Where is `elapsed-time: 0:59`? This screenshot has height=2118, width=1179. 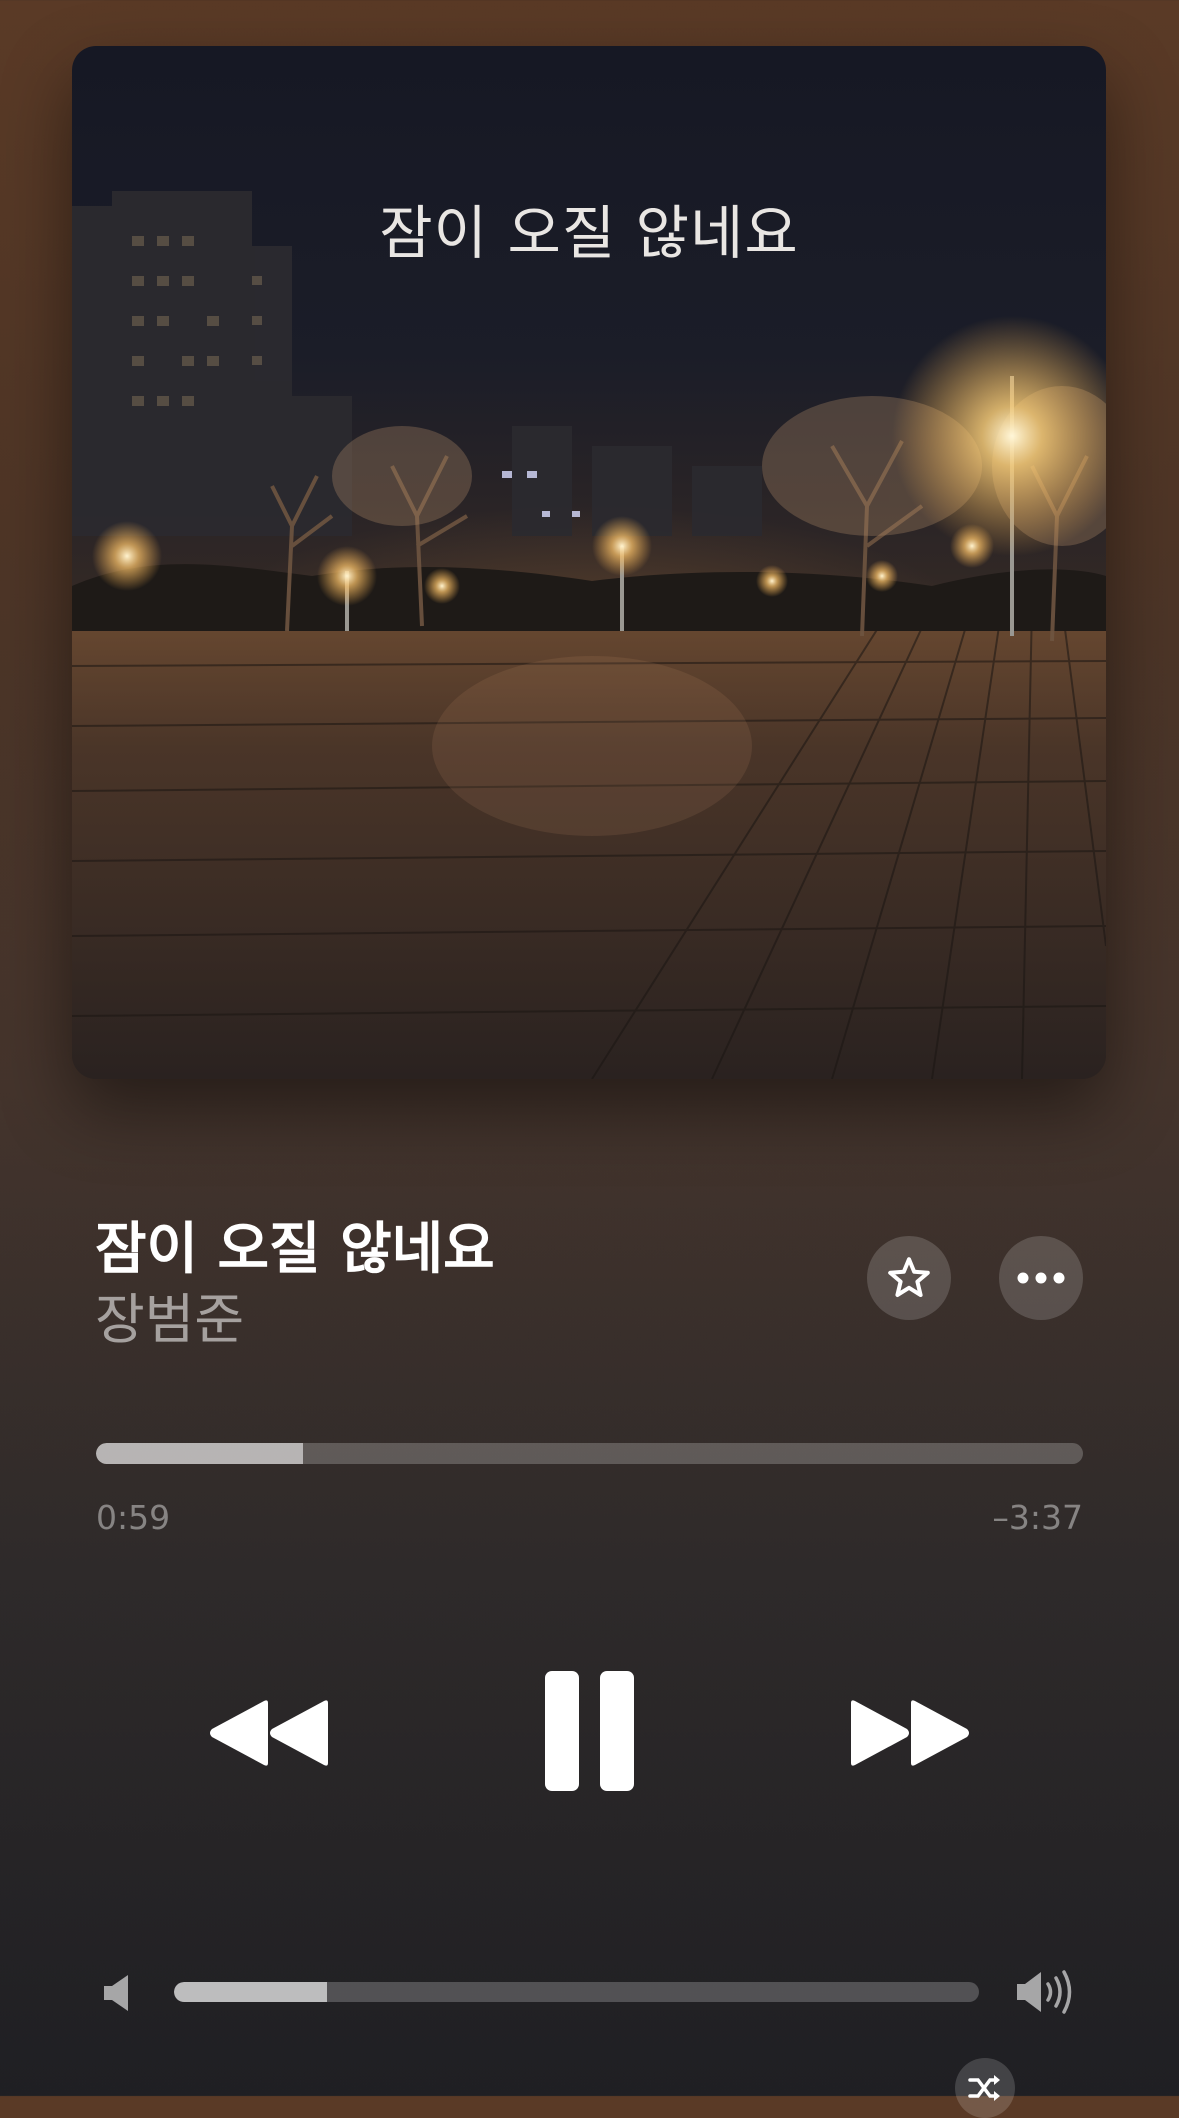
elapsed-time: 0:59 is located at coordinates (133, 1517).